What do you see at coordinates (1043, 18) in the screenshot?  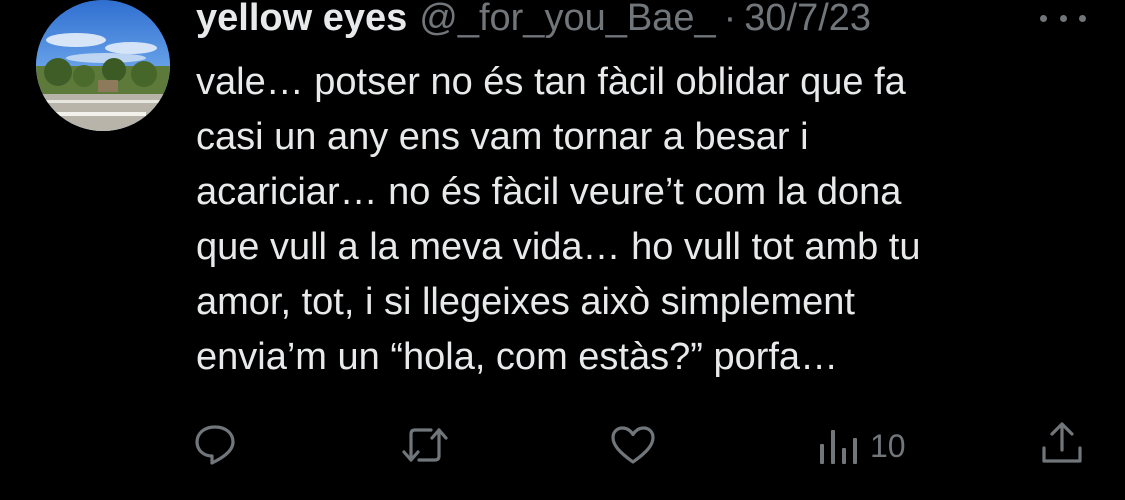 I see `more-dots-icon` at bounding box center [1043, 18].